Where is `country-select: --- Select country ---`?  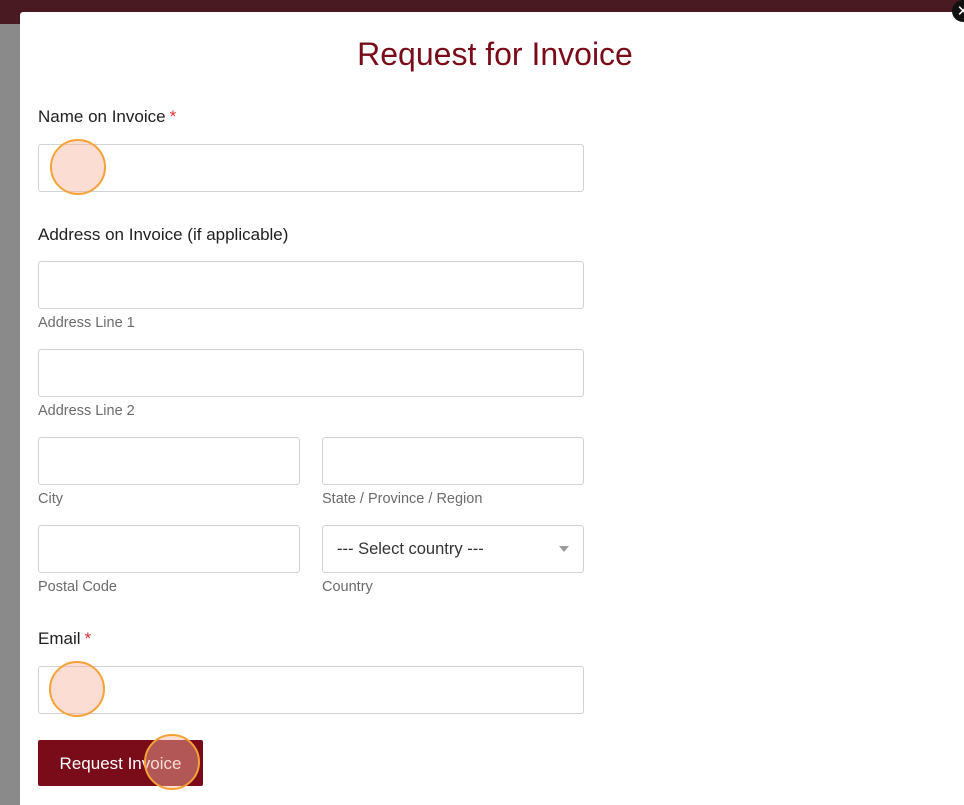 country-select: --- Select country --- is located at coordinates (453, 549).